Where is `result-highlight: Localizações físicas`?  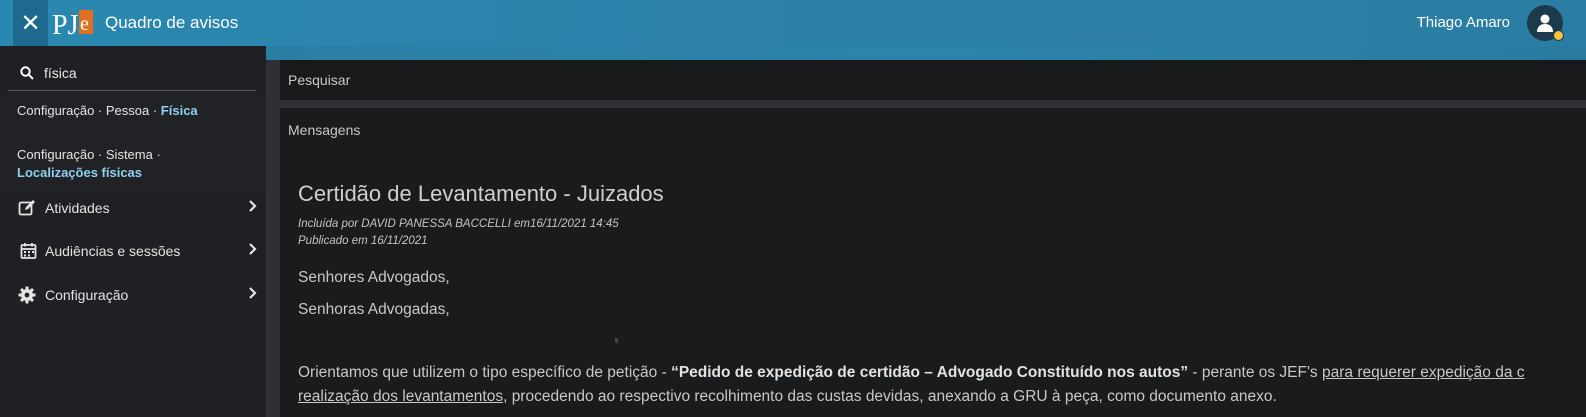 result-highlight: Localizações físicas is located at coordinates (80, 172).